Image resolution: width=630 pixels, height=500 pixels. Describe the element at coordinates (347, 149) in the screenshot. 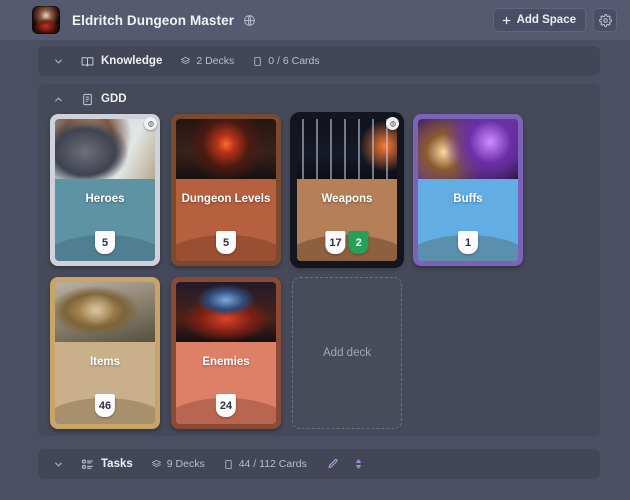

I see `weapons-swords-art` at that location.